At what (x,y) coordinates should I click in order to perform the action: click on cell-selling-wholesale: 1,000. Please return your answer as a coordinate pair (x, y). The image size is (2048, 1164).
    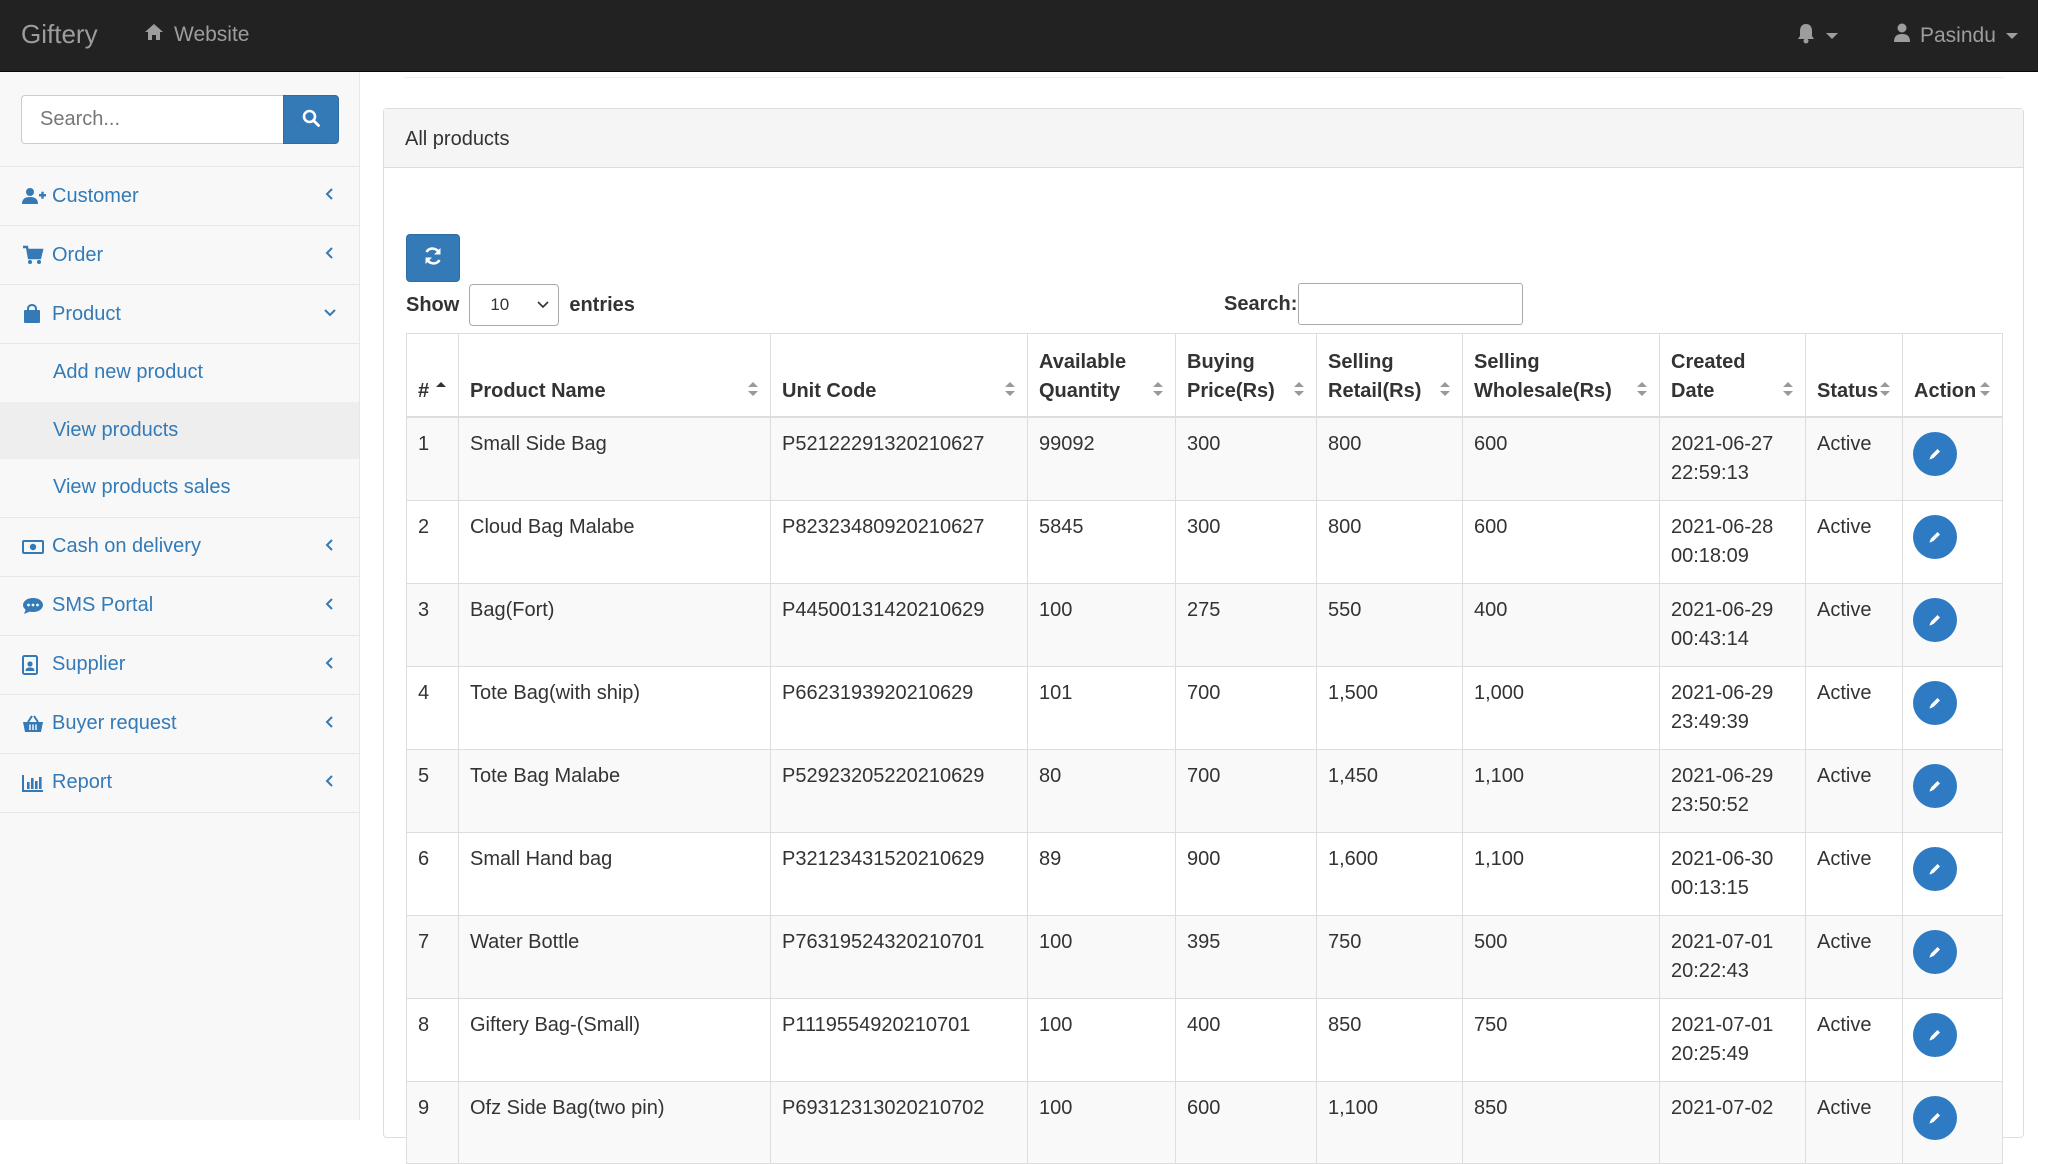
    Looking at the image, I should click on (1561, 707).